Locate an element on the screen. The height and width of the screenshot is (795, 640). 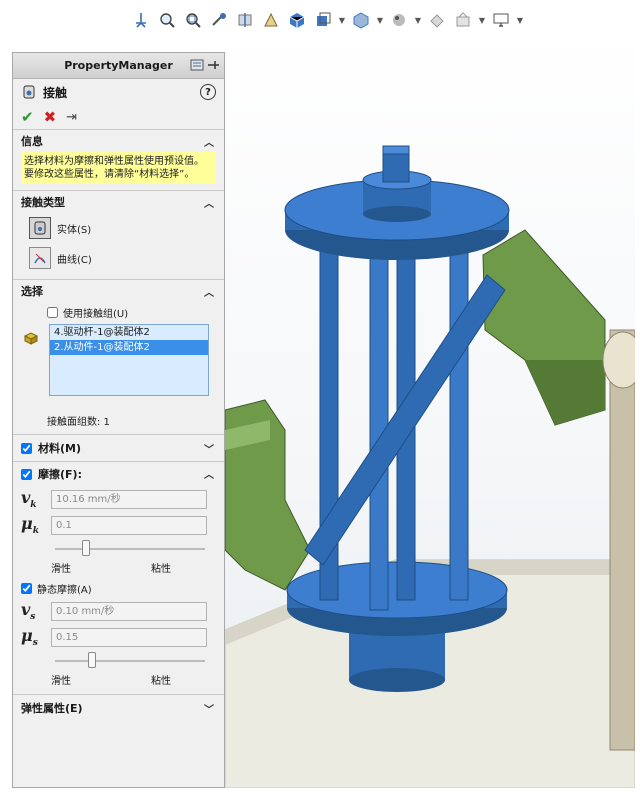
components-icon is located at coordinates (31, 338).